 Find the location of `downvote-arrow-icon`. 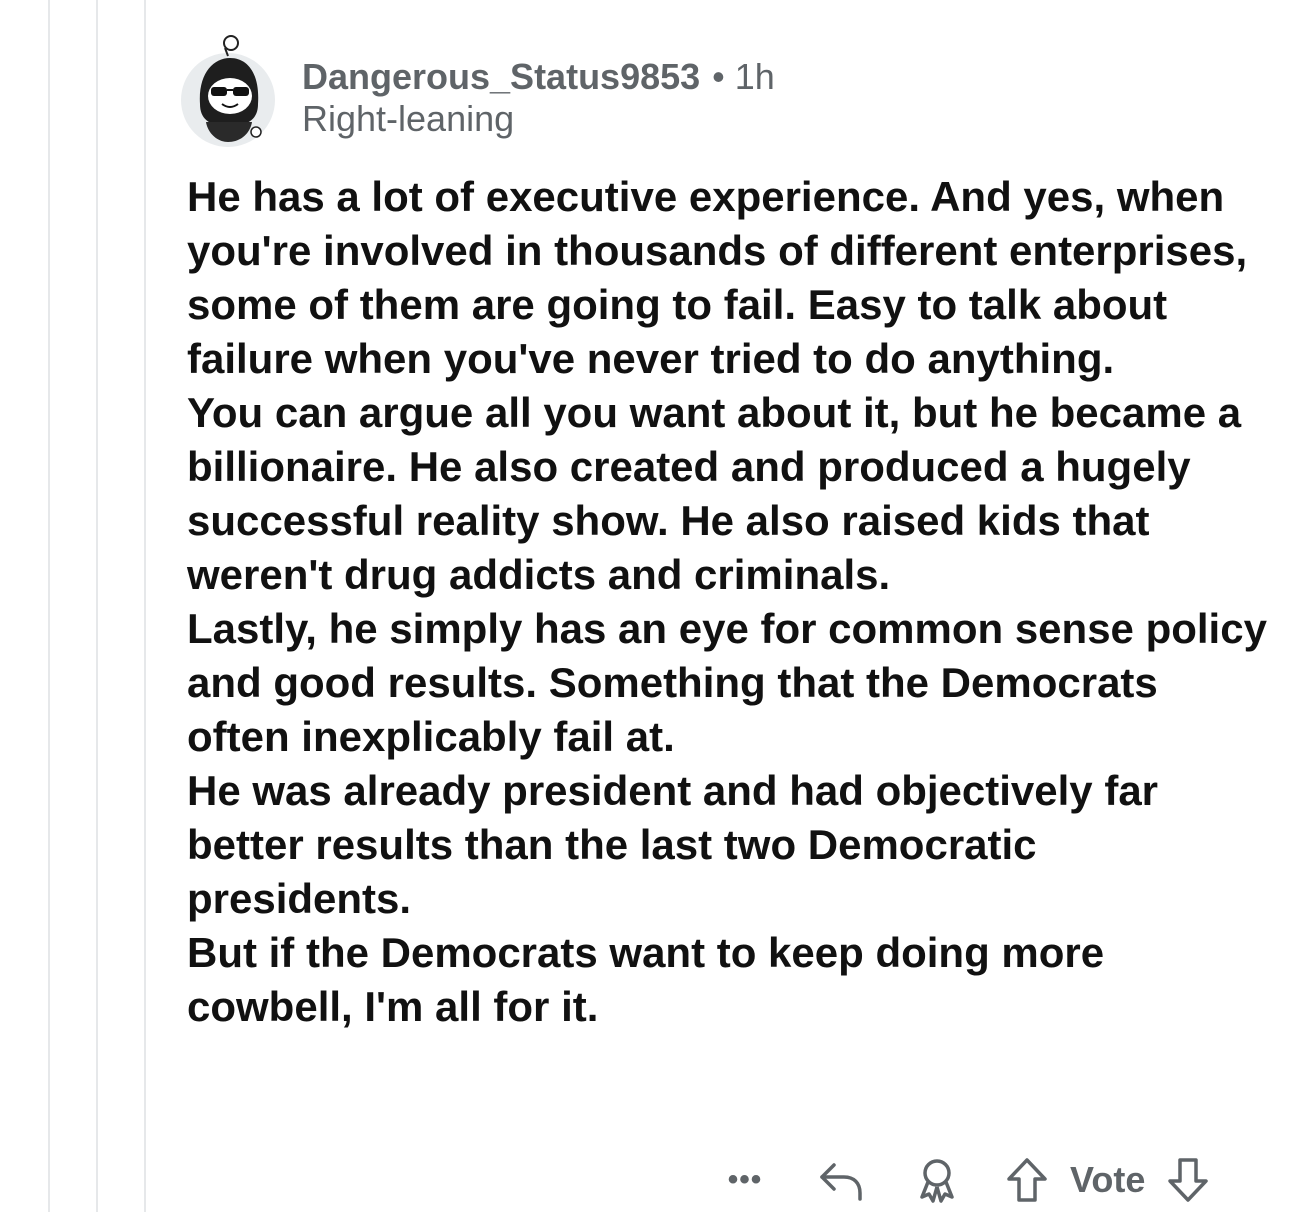

downvote-arrow-icon is located at coordinates (1188, 1180).